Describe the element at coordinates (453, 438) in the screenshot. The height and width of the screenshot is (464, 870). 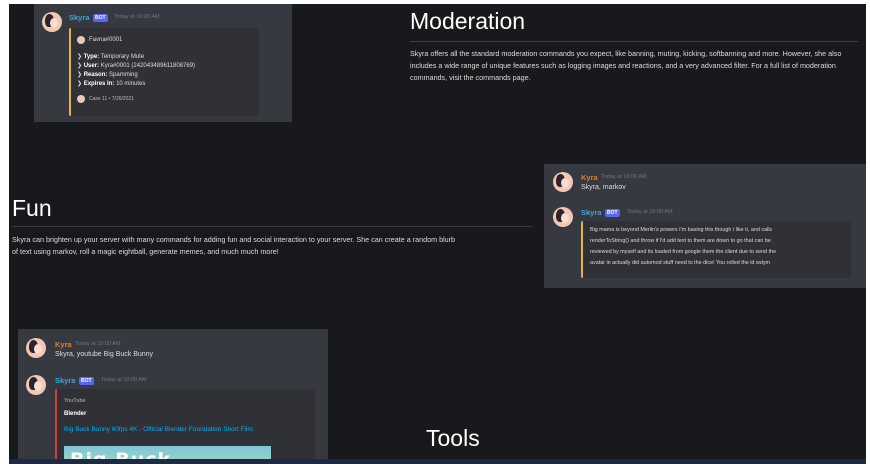
I see `tools-title: Tools` at that location.